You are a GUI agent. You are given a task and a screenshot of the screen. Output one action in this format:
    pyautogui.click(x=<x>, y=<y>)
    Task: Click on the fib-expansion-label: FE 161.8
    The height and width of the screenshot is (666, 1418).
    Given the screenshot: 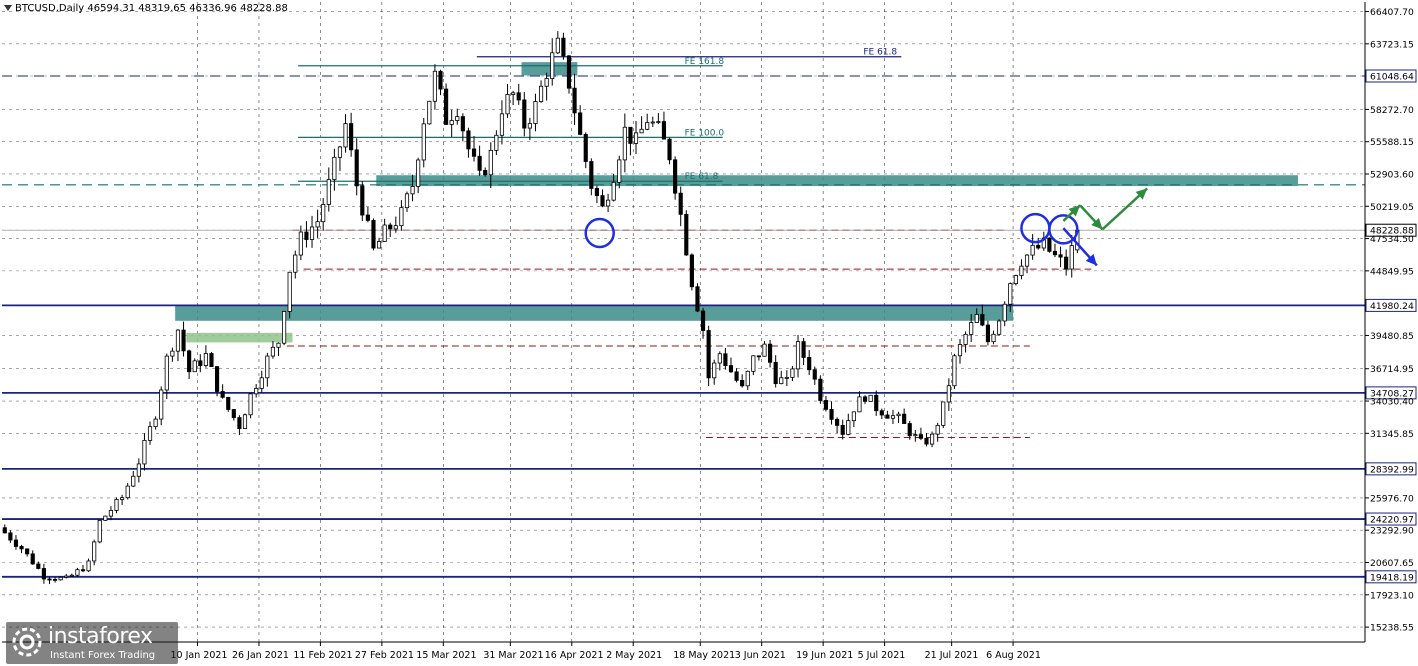 What is the action you would take?
    pyautogui.click(x=705, y=62)
    